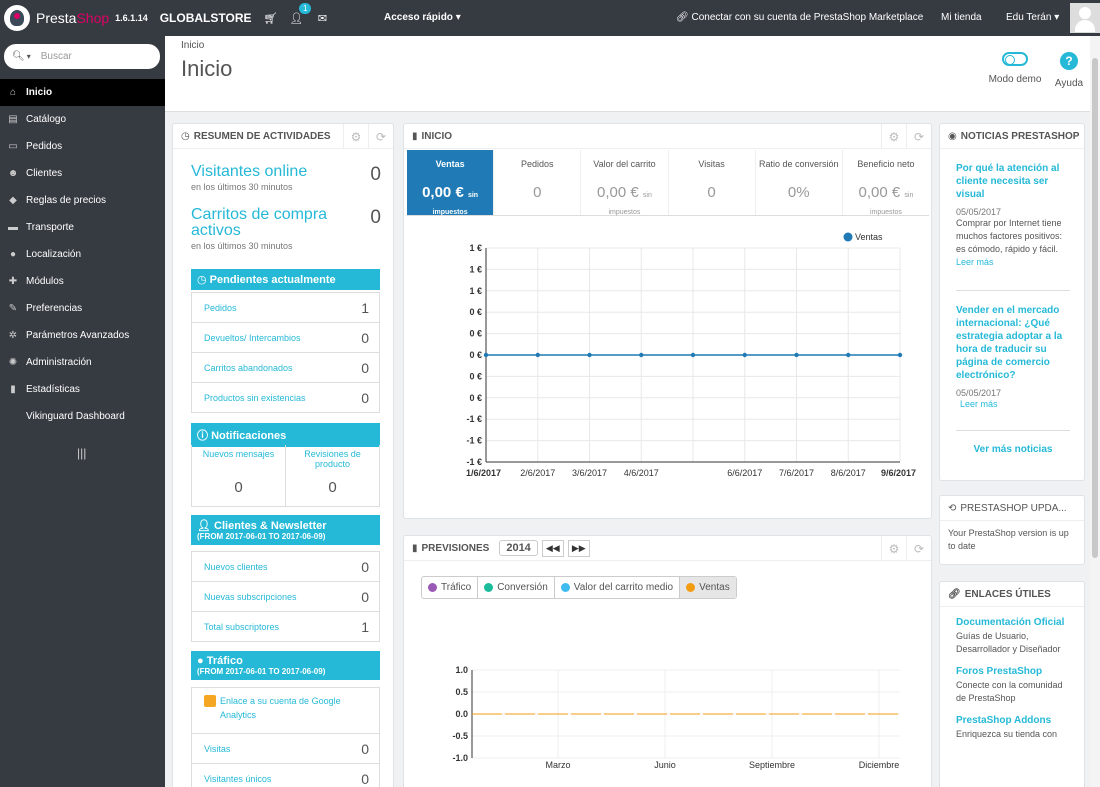  Describe the element at coordinates (248, 368) in the screenshot. I see `list-item-label: Carritos abandonados` at that location.